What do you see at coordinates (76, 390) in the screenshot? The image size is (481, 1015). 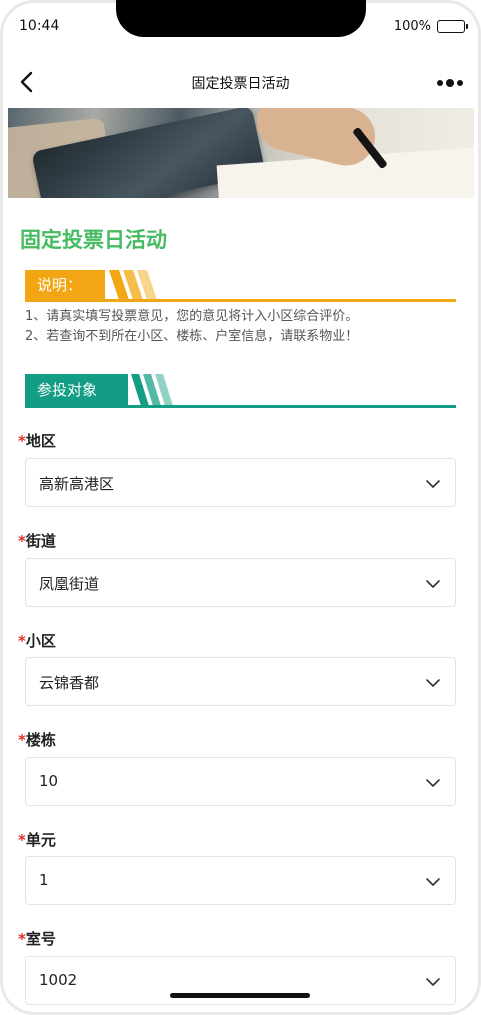 I see `participant-header-label: 参投对象` at bounding box center [76, 390].